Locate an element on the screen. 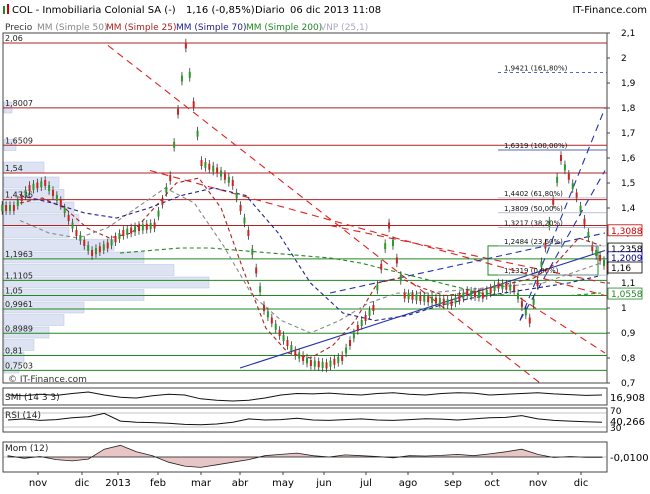 The width and height of the screenshot is (650, 494). legend-sma200: MM (Simple 200) is located at coordinates (284, 28).